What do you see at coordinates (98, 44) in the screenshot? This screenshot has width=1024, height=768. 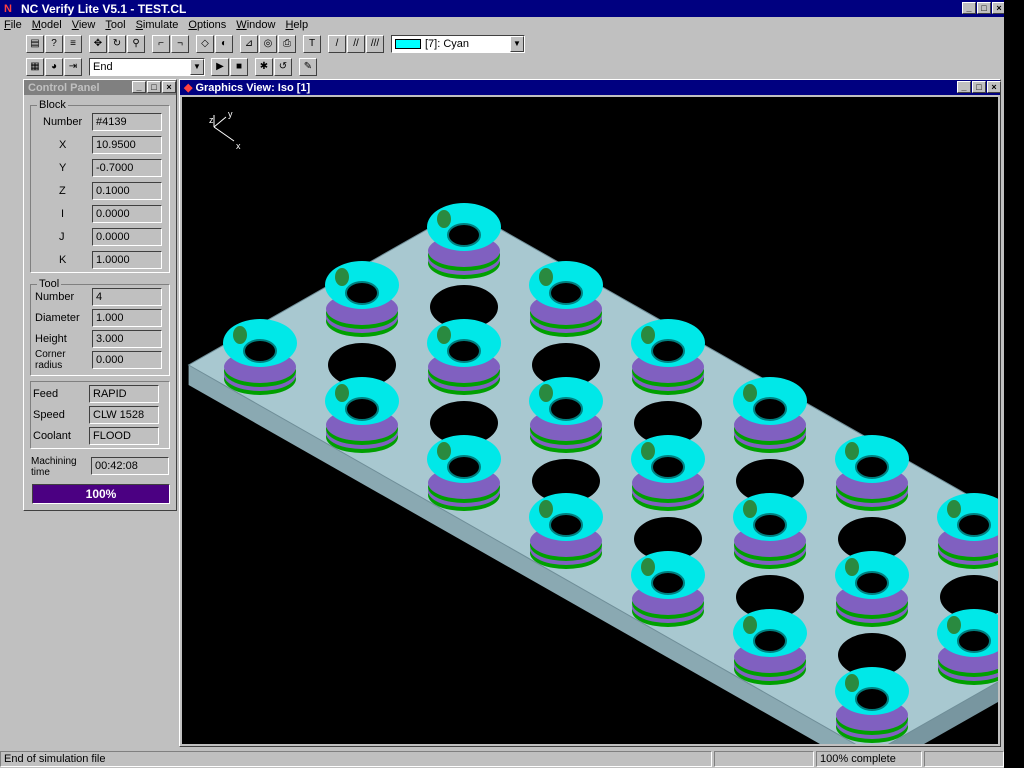 I see `pan-icon: ✥` at bounding box center [98, 44].